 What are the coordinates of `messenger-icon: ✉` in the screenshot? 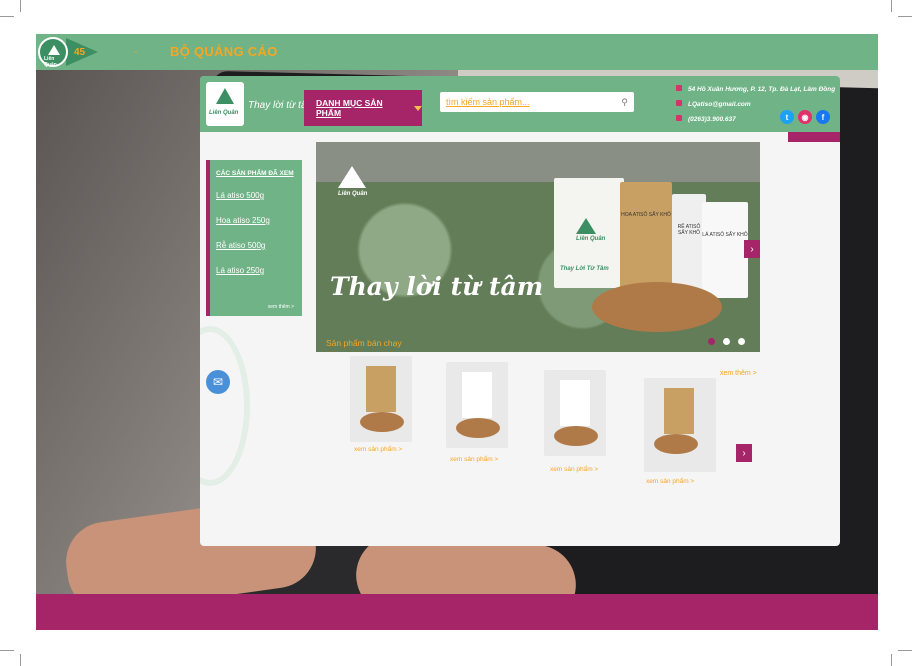 It's located at (218, 382).